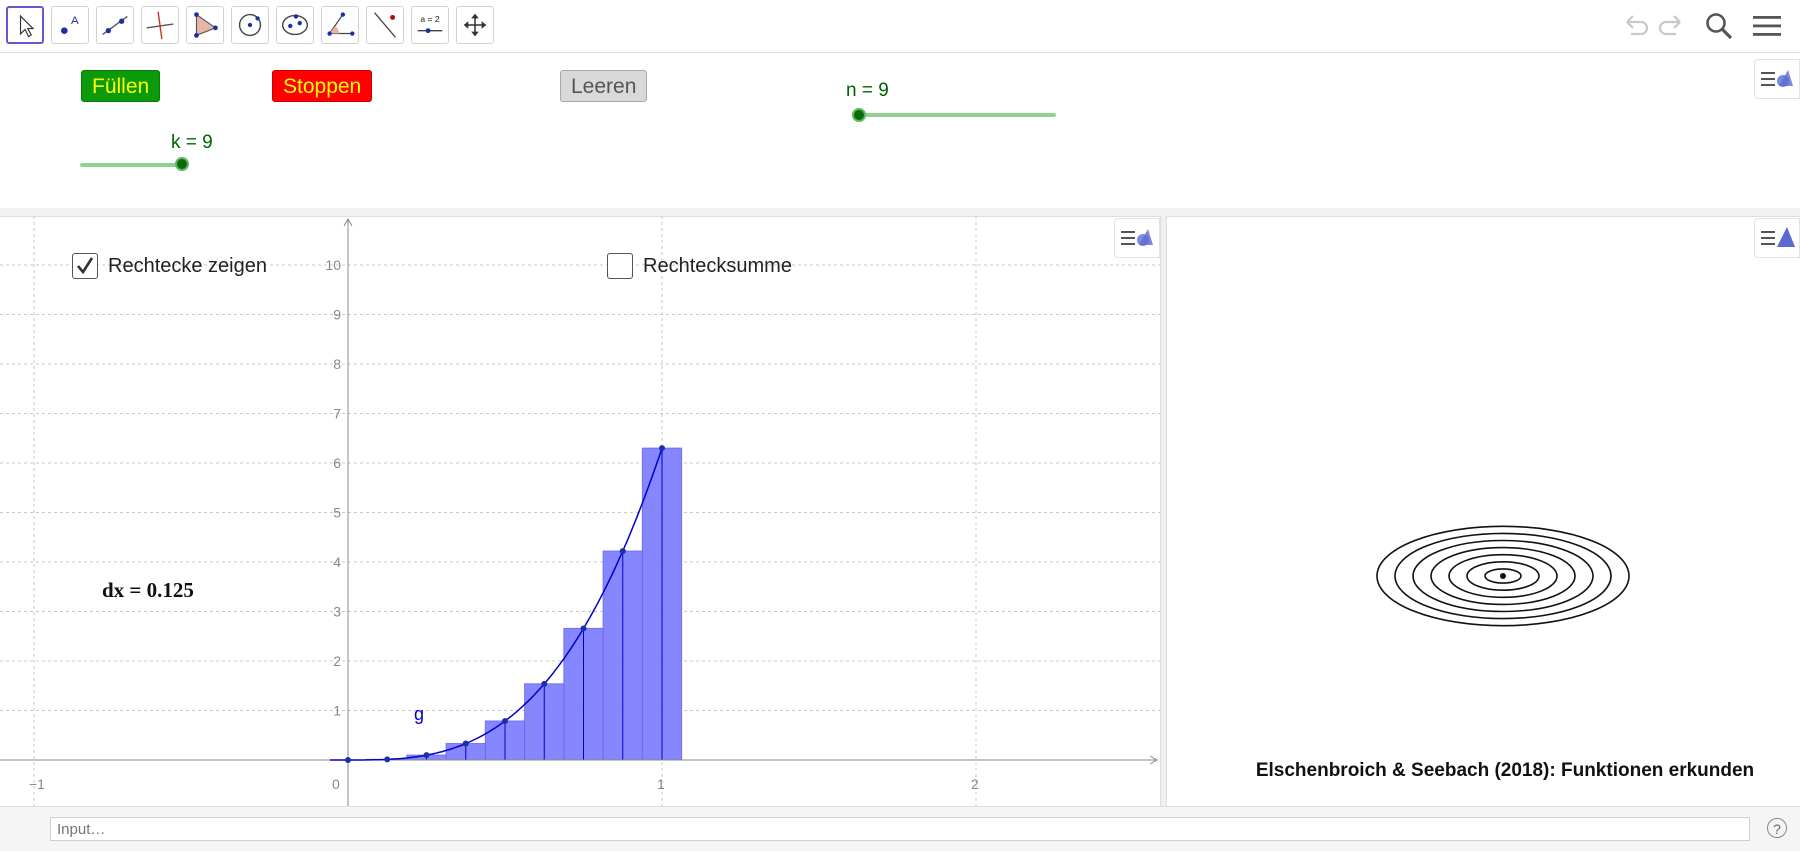 This screenshot has height=851, width=1800. I want to click on clear-button: Leeren, so click(604, 86).